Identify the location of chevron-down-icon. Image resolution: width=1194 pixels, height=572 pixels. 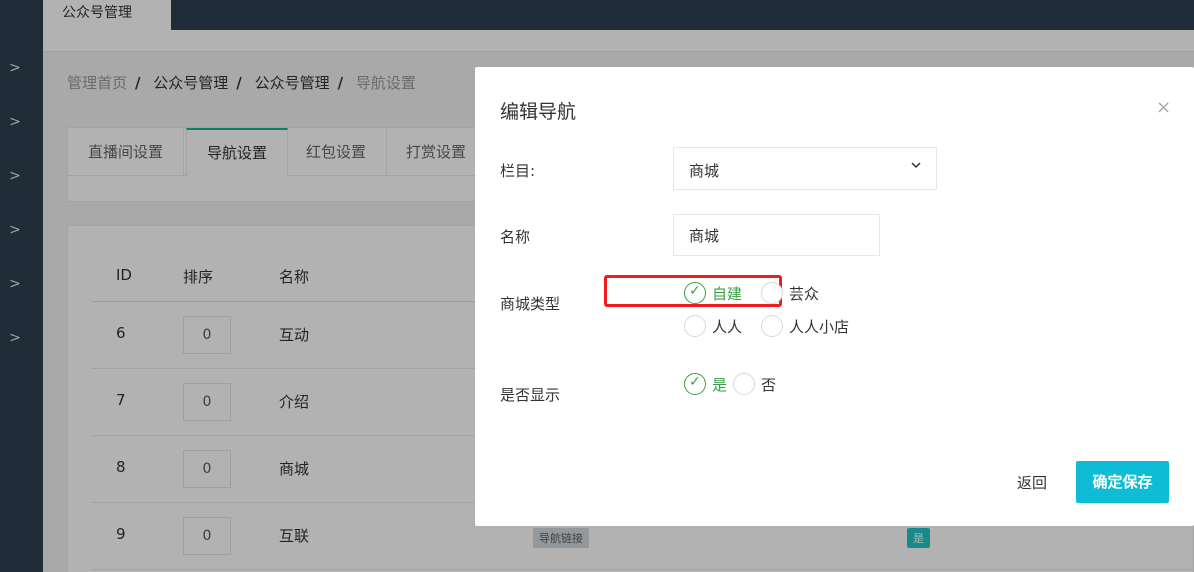
(916, 167).